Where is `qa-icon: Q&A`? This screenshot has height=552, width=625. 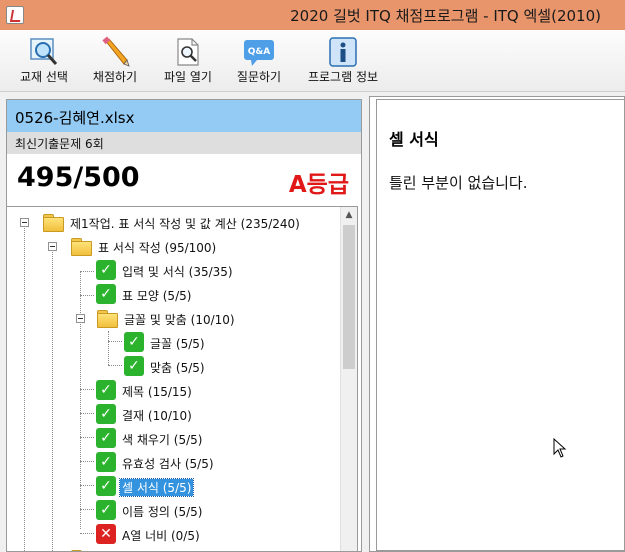
qa-icon: Q&A is located at coordinates (259, 53).